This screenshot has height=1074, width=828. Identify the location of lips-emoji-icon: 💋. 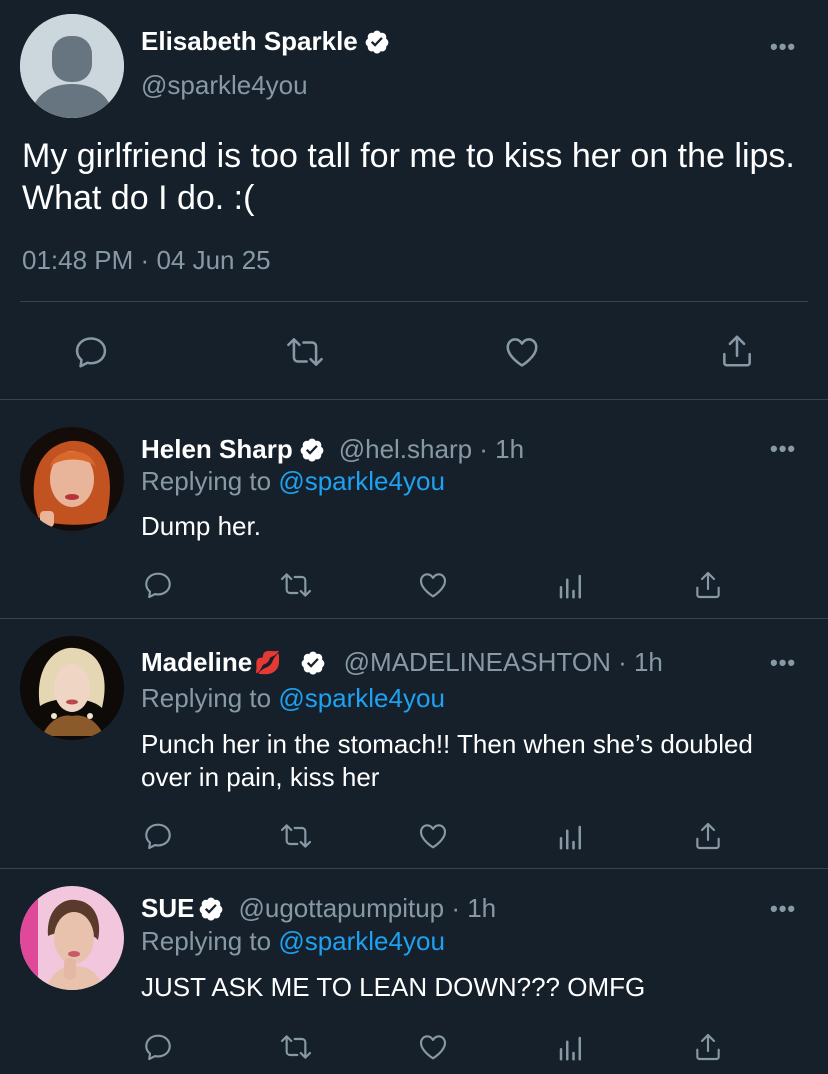
(268, 662).